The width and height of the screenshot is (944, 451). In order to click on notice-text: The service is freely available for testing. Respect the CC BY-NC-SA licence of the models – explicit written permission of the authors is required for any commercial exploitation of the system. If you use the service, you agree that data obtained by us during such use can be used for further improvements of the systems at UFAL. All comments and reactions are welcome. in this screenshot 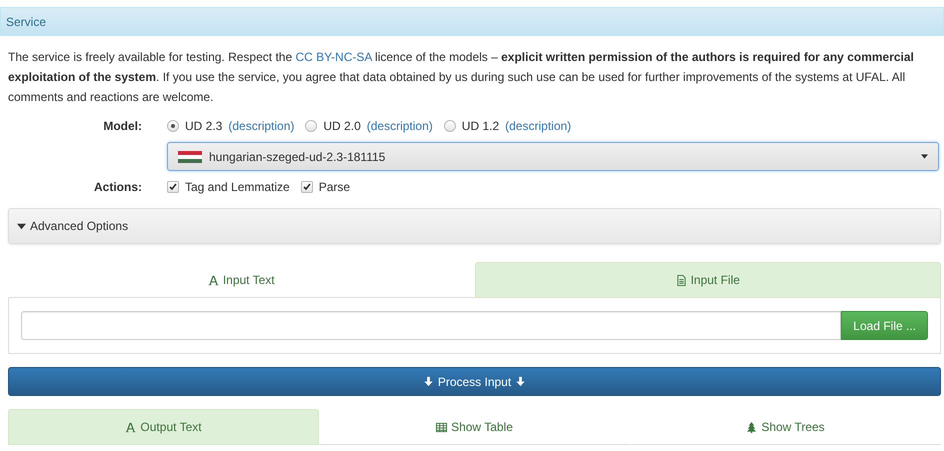, I will do `click(461, 77)`.